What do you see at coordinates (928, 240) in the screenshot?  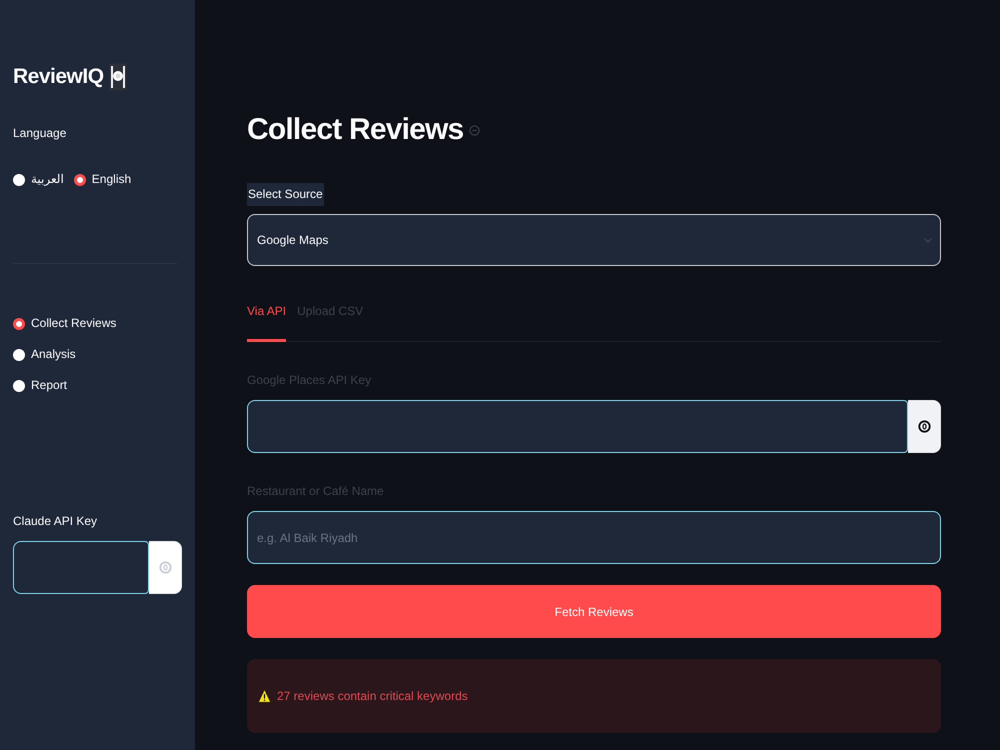 I see `chevron-down-icon` at bounding box center [928, 240].